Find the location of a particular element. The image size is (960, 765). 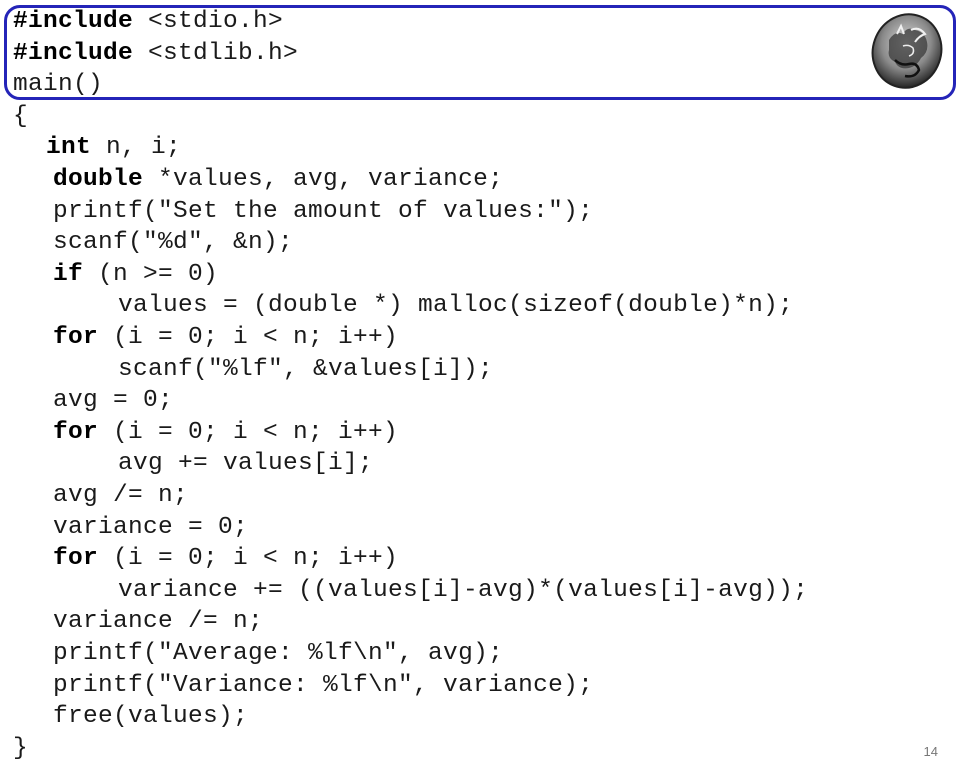

code-text: n, i; is located at coordinates (136, 148).